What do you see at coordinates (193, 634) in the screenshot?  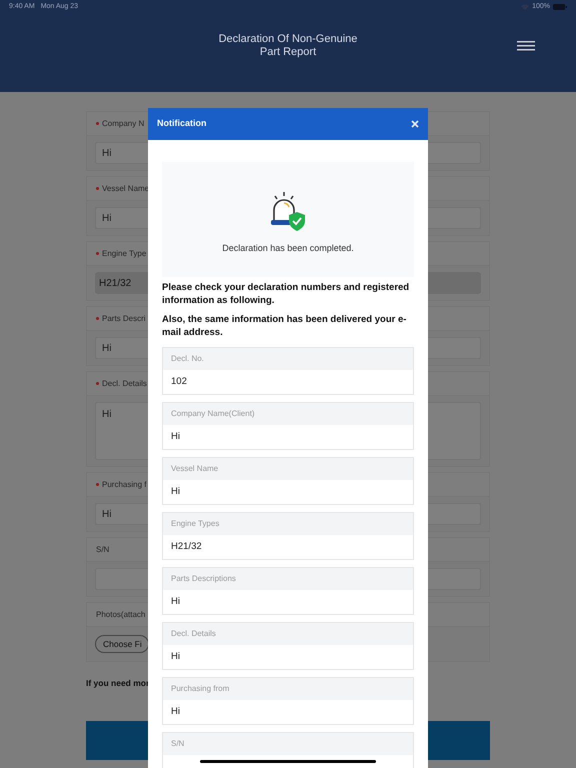 I see `summary-label: Decl. Details` at bounding box center [193, 634].